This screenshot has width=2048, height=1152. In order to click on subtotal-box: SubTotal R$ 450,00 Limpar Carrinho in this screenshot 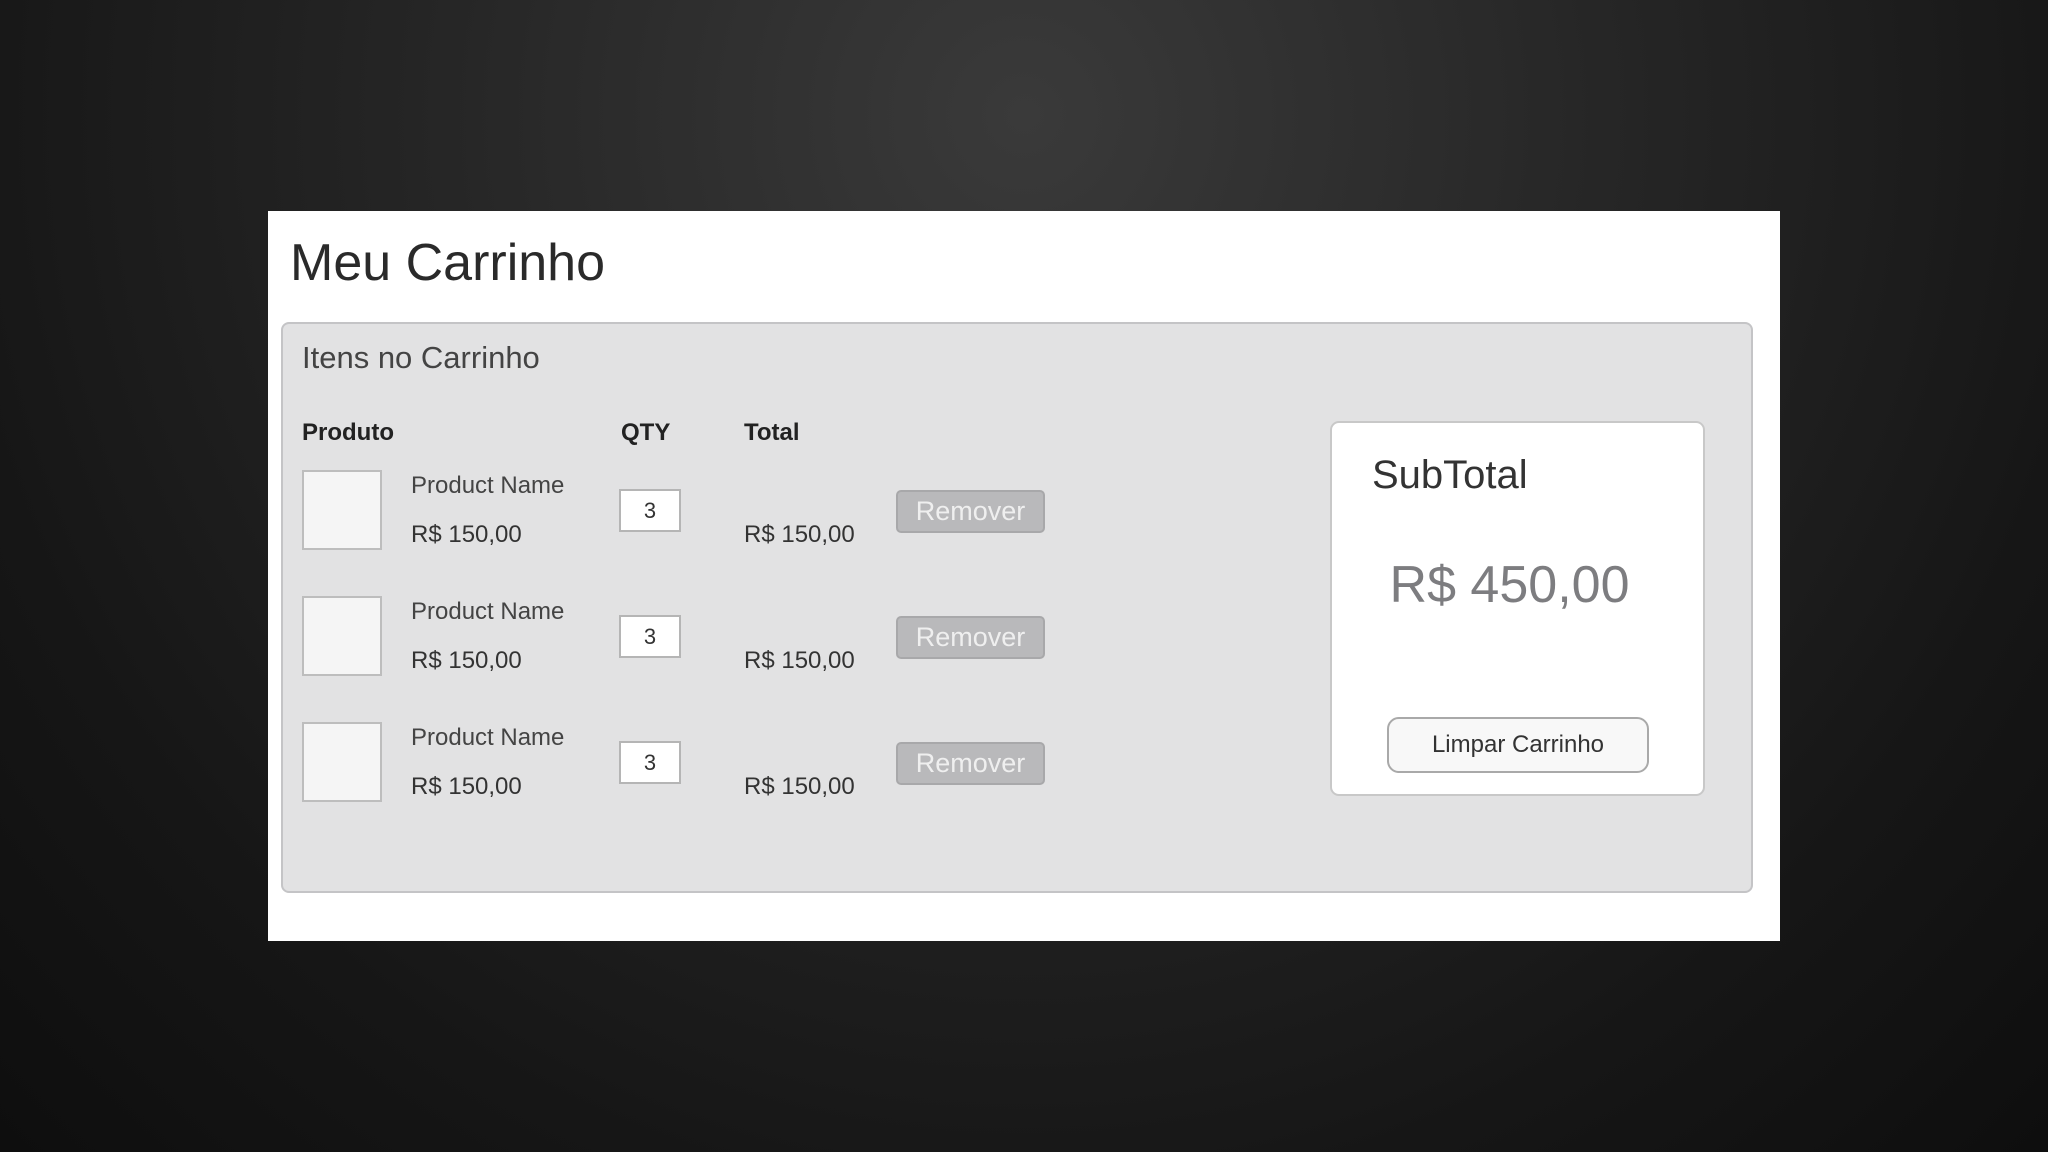, I will do `click(1517, 608)`.